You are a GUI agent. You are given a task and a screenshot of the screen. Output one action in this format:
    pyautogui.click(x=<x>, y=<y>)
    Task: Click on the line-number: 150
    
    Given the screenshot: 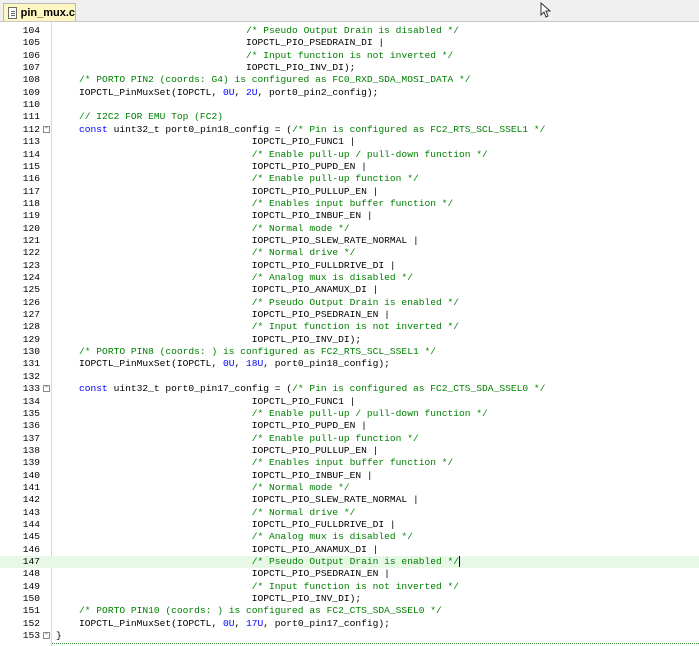 What is the action you would take?
    pyautogui.click(x=31, y=599)
    